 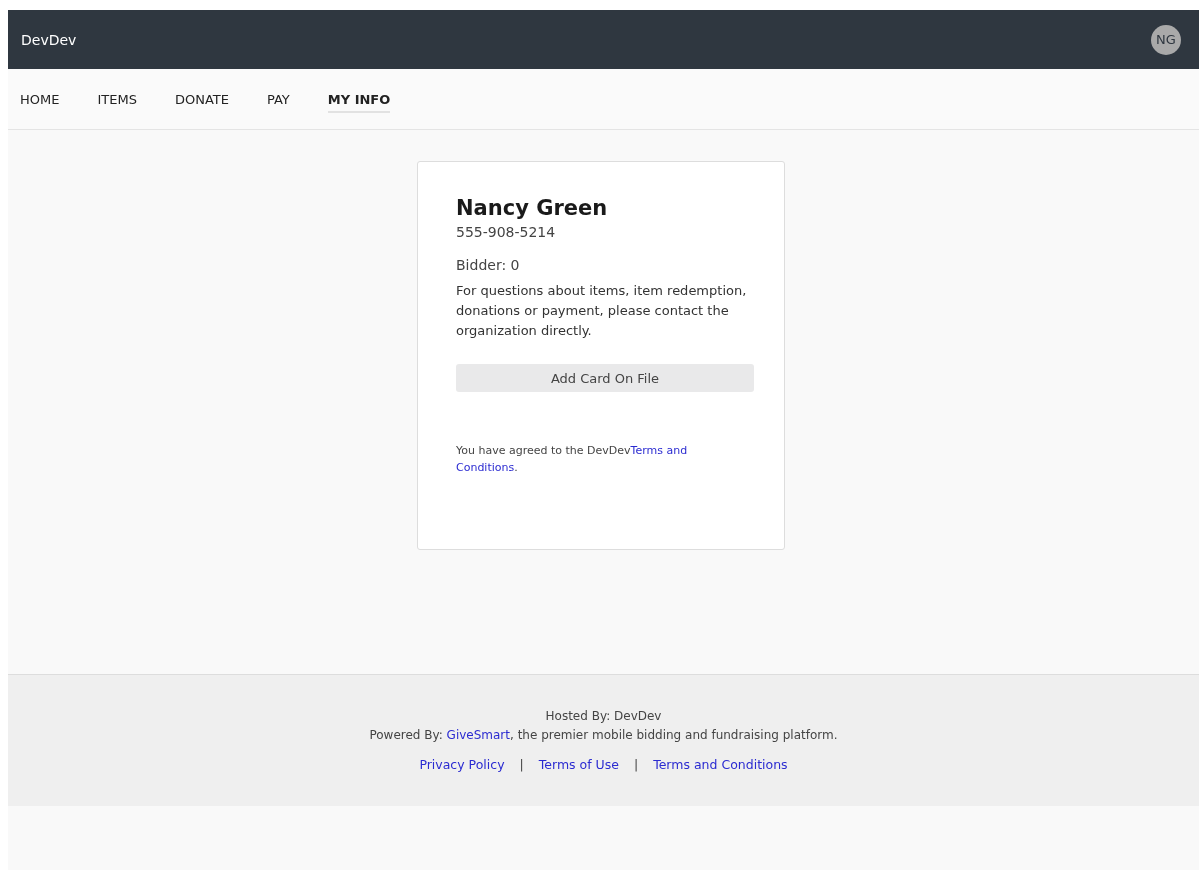 I want to click on givesmart-link: GiveSmart, so click(x=478, y=735).